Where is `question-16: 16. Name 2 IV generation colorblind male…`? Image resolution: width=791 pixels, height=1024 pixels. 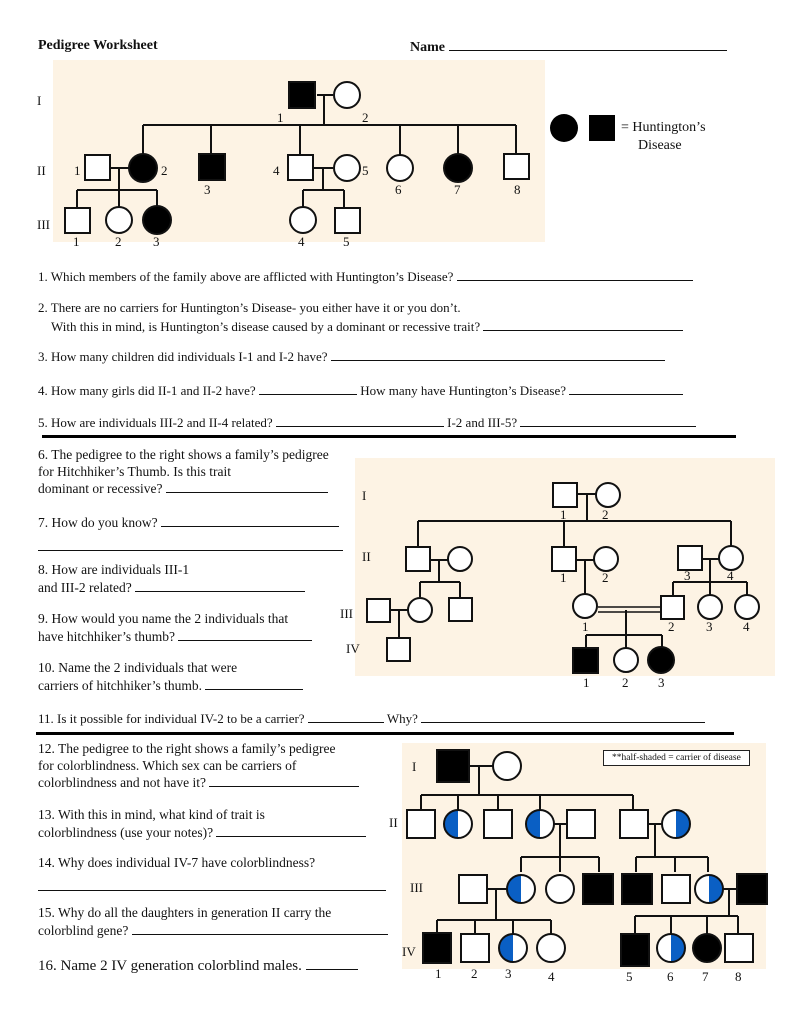
question-16: 16. Name 2 IV generation colorblind male… is located at coordinates (198, 966).